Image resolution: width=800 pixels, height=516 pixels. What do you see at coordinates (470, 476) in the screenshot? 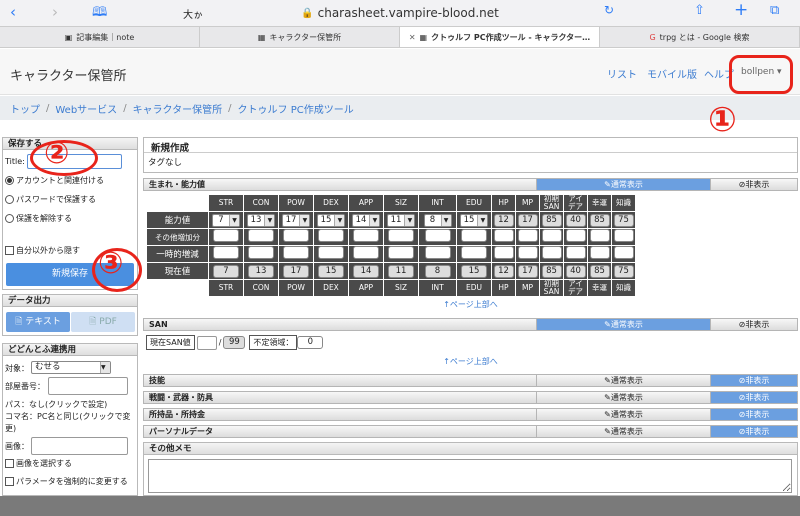
I see `other-memo-textarea` at bounding box center [470, 476].